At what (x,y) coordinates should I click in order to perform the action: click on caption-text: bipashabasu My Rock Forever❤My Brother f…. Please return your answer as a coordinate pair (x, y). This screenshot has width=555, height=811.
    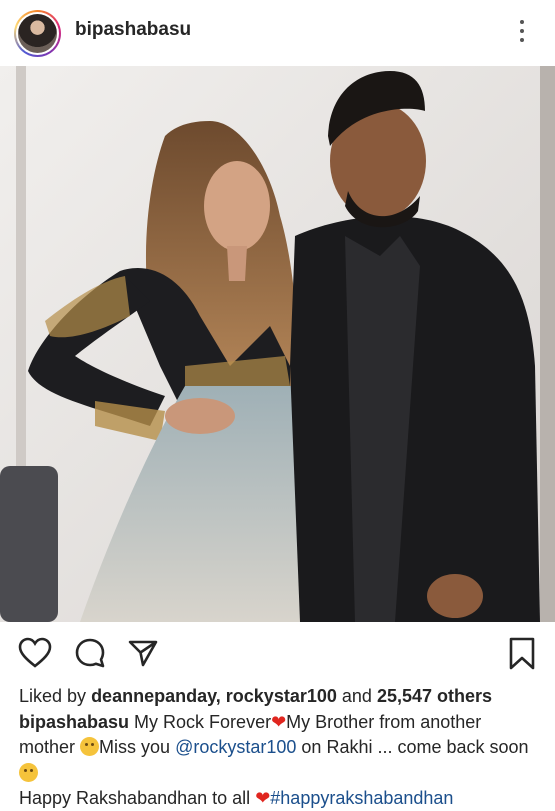
    Looking at the image, I should click on (279, 748).